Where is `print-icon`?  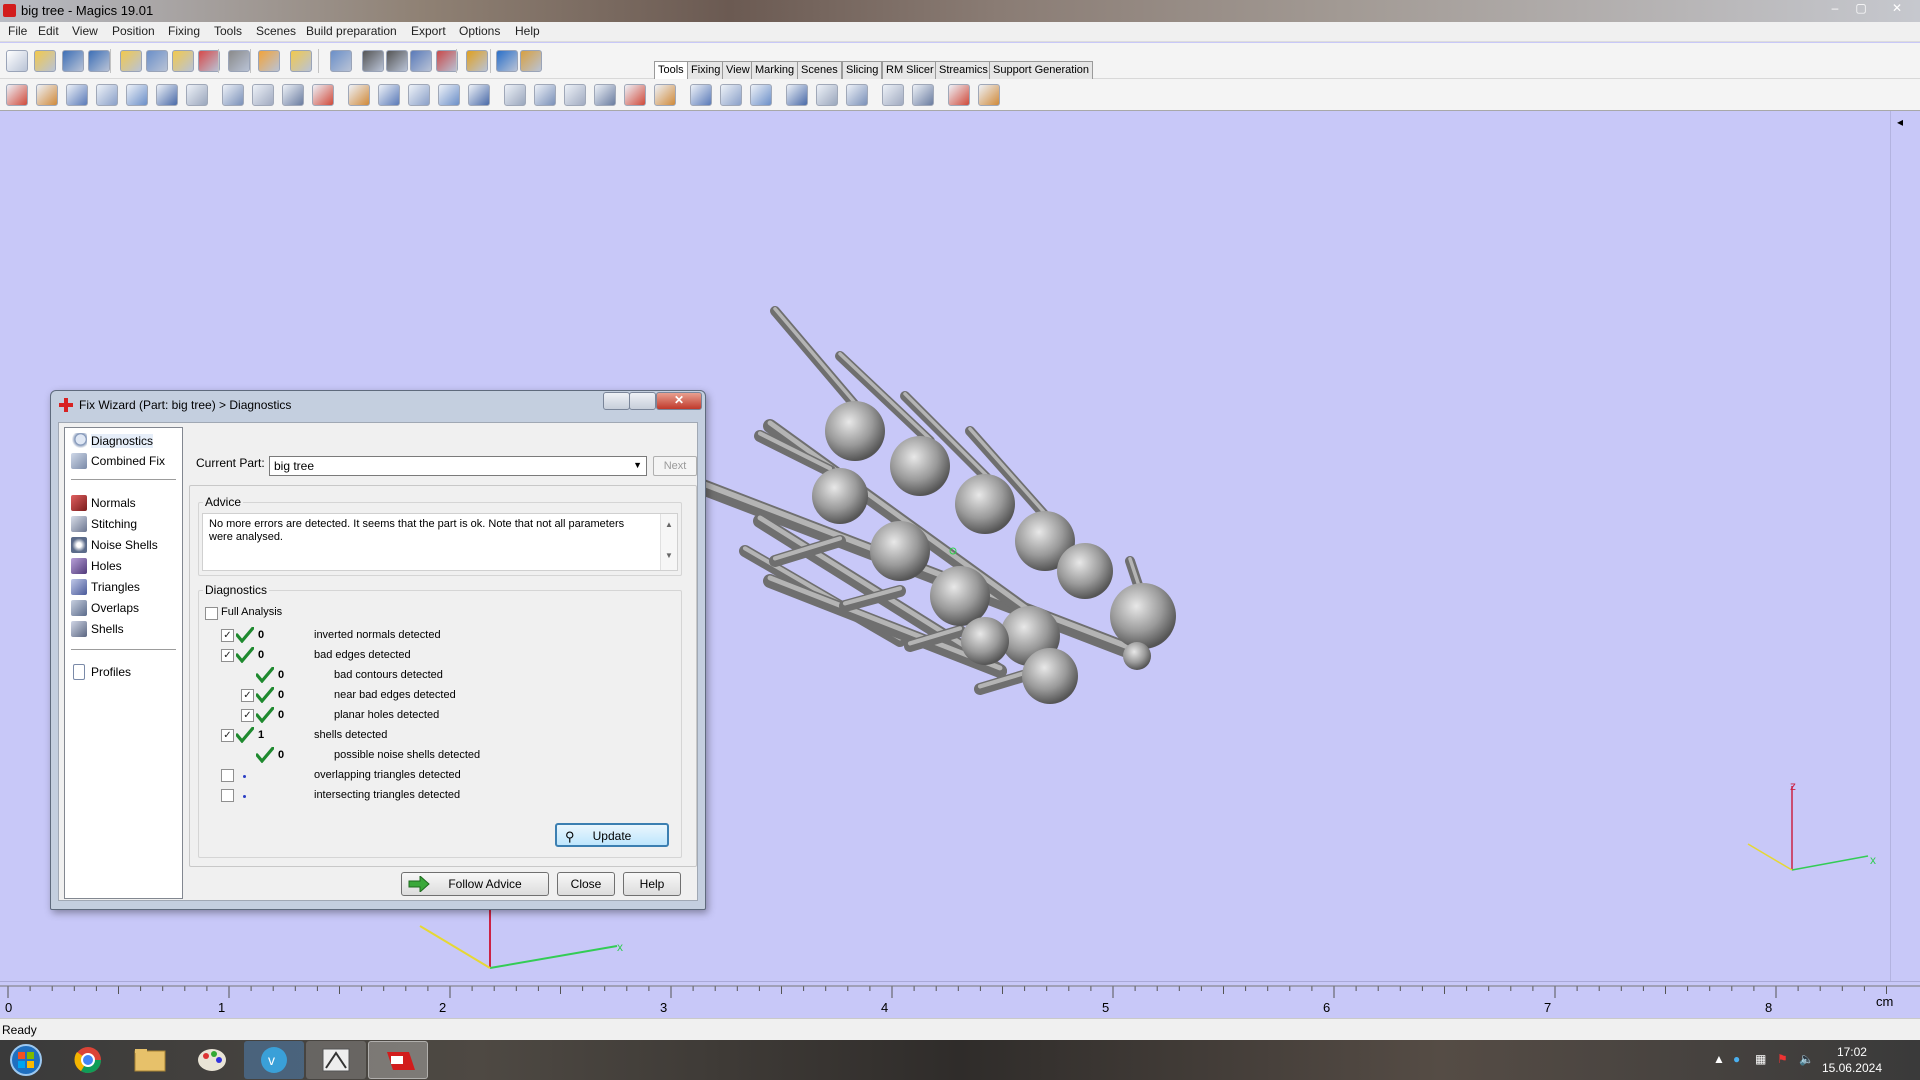 print-icon is located at coordinates (239, 61).